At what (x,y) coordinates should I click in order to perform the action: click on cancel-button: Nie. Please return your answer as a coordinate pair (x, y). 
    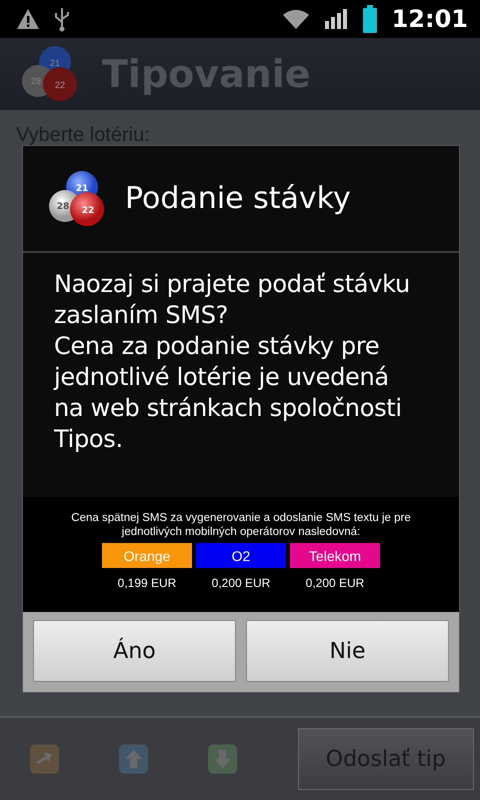
    Looking at the image, I should click on (347, 651).